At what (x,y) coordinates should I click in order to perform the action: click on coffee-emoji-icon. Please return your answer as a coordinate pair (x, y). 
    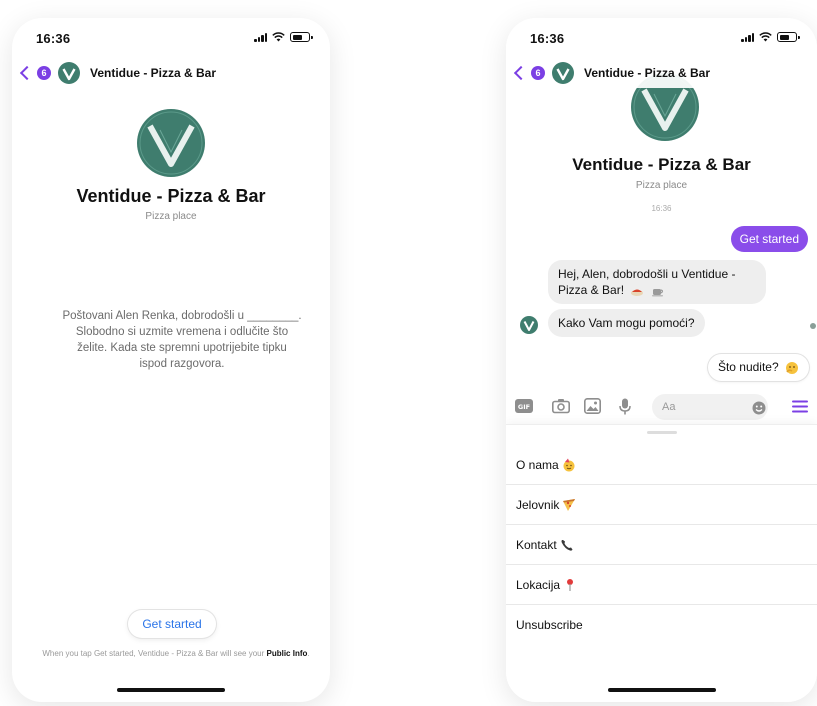
    Looking at the image, I should click on (657, 292).